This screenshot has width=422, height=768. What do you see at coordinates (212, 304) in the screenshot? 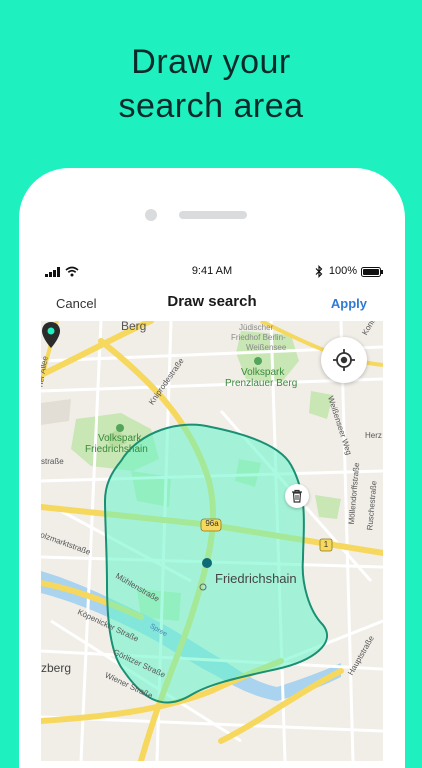
I see `nav-bar: Cancel Draw search Apply` at bounding box center [212, 304].